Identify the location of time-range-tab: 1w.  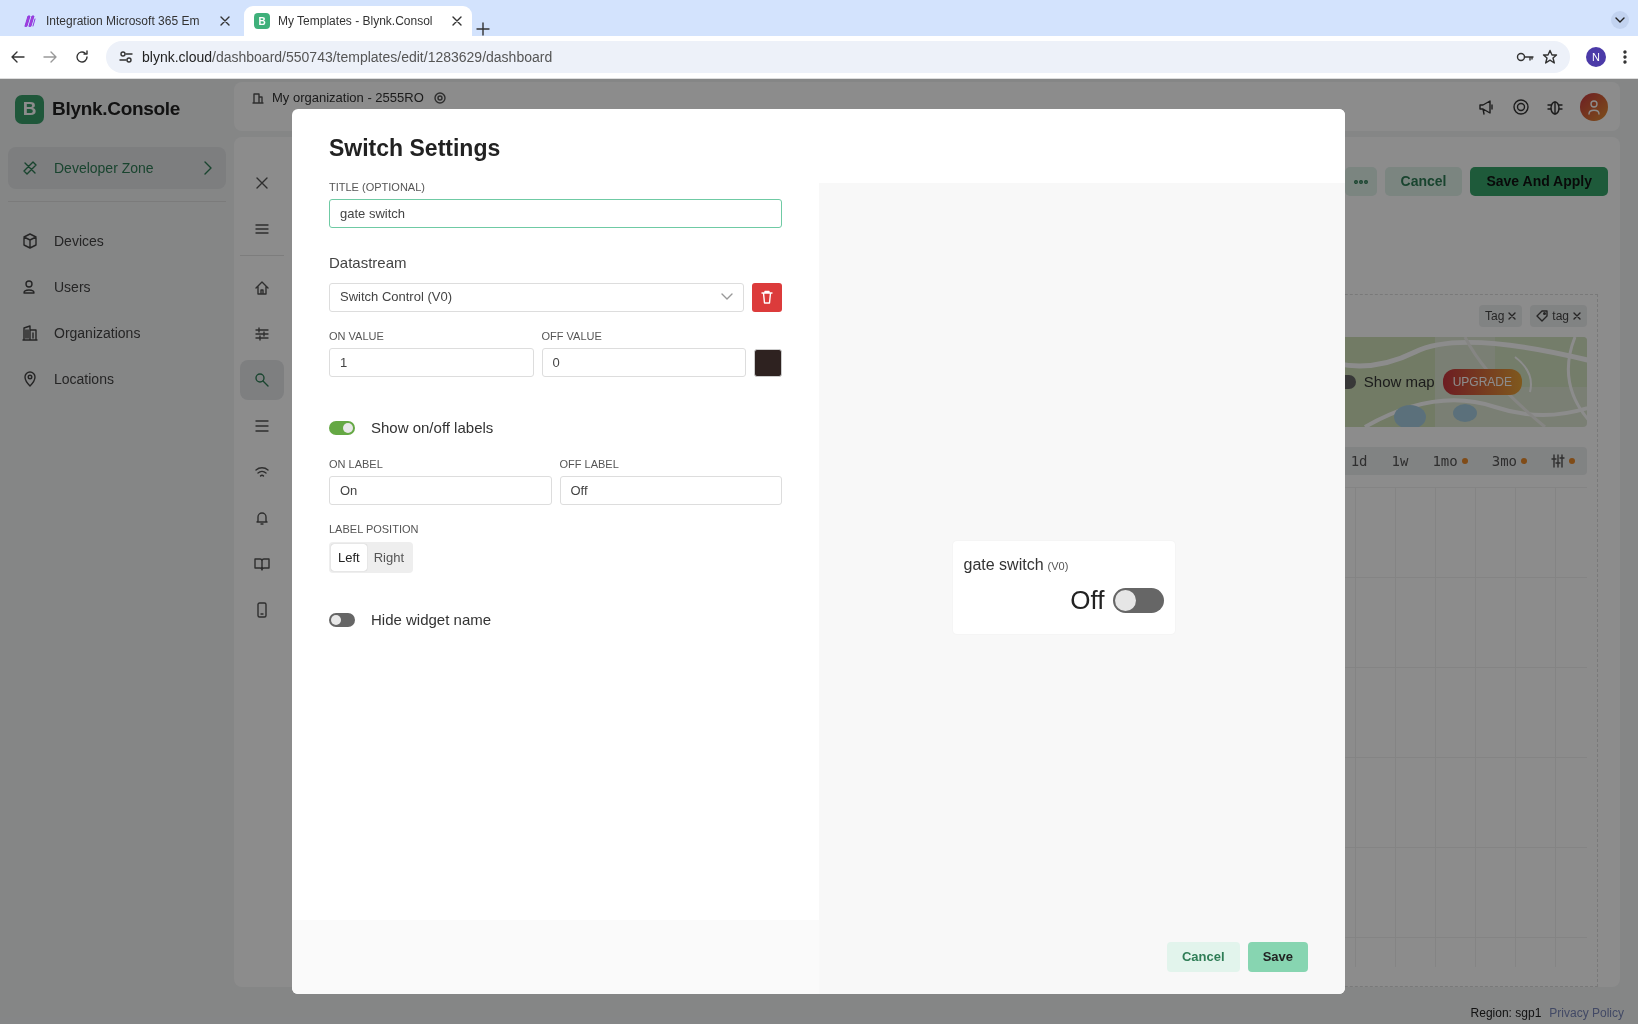
(1400, 461).